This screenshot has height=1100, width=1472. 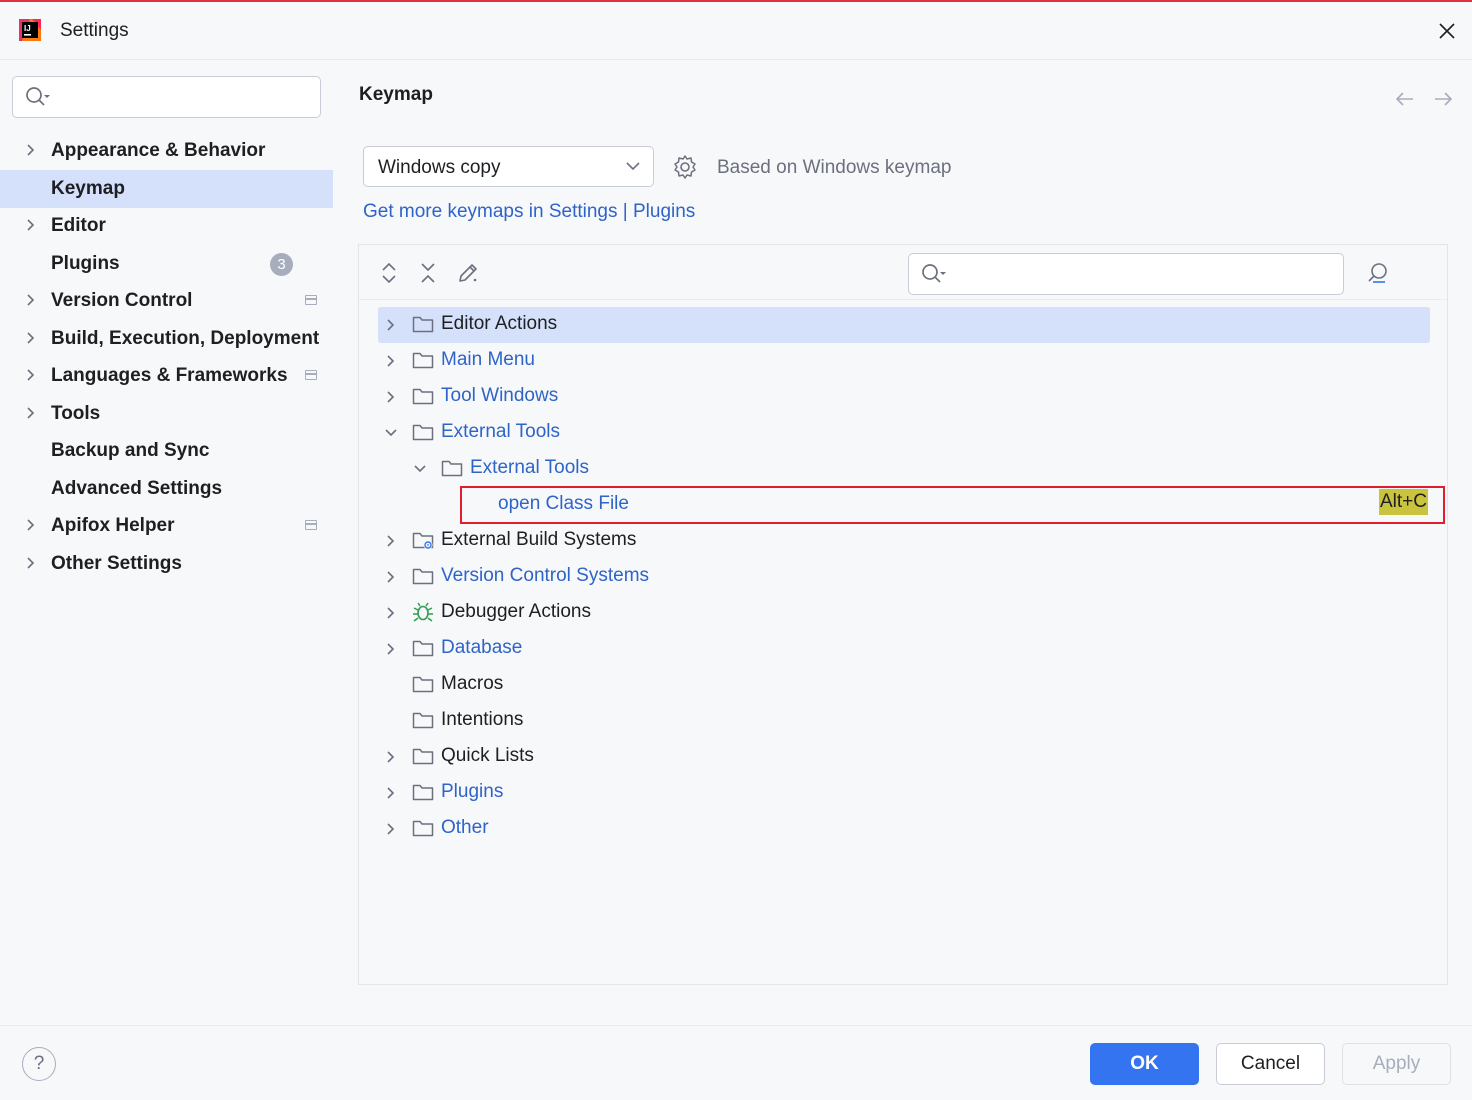 What do you see at coordinates (508, 166) in the screenshot?
I see `keymap-dropdown: Windows copy` at bounding box center [508, 166].